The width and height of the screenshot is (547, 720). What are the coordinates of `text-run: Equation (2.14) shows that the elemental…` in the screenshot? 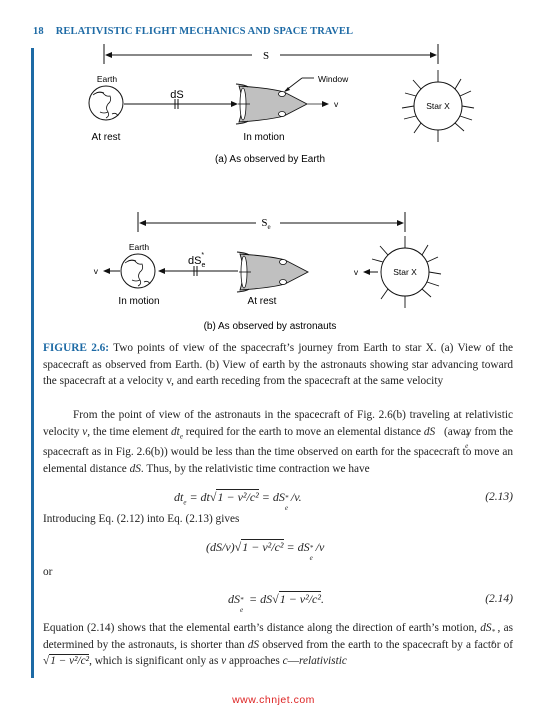 It's located at (262, 628).